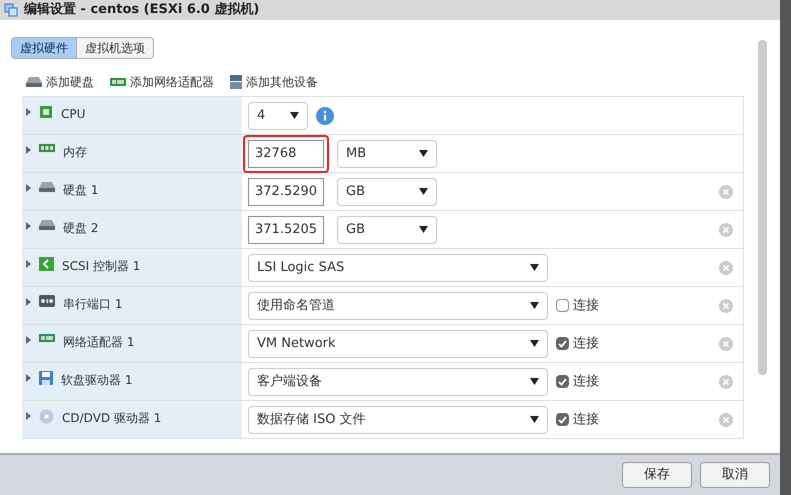 Image resolution: width=791 pixels, height=495 pixels. What do you see at coordinates (46, 264) in the screenshot?
I see `controller-icon` at bounding box center [46, 264].